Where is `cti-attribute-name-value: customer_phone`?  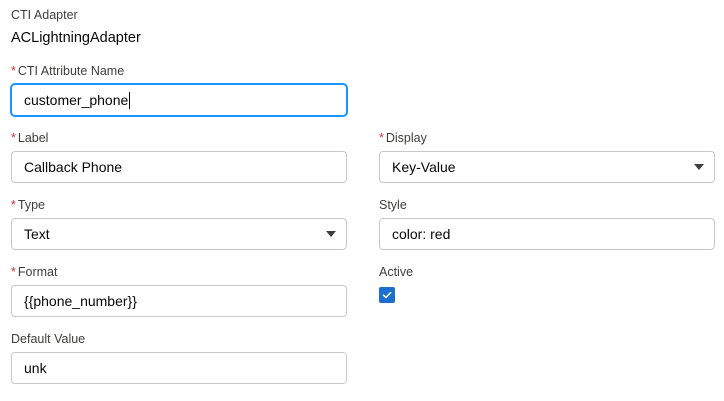 cti-attribute-name-value: customer_phone is located at coordinates (76, 100).